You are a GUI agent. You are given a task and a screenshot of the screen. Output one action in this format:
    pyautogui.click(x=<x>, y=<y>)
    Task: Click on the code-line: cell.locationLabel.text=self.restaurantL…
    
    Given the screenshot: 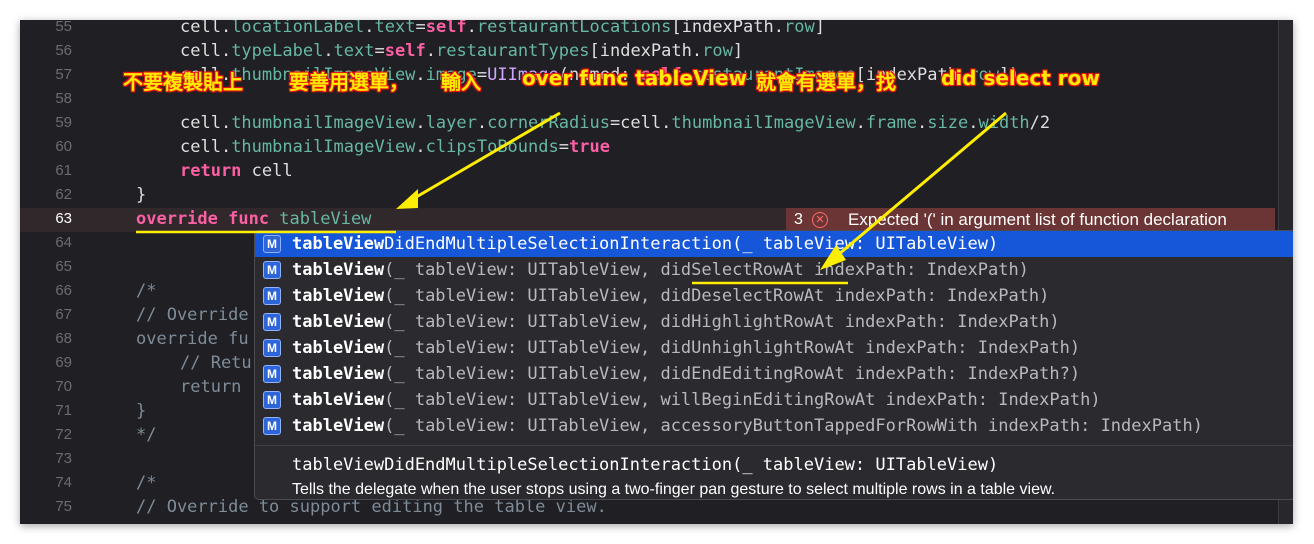 What is the action you would take?
    pyautogui.click(x=502, y=29)
    